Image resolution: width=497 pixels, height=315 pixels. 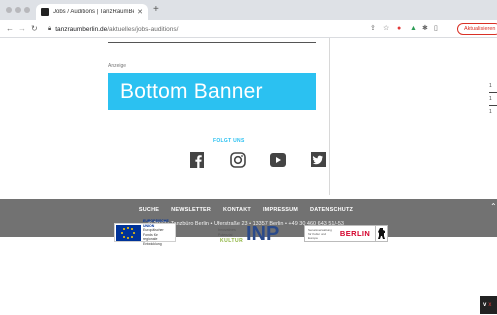 What do you see at coordinates (436, 29) in the screenshot?
I see `sidepanel-icon: ▯` at bounding box center [436, 29].